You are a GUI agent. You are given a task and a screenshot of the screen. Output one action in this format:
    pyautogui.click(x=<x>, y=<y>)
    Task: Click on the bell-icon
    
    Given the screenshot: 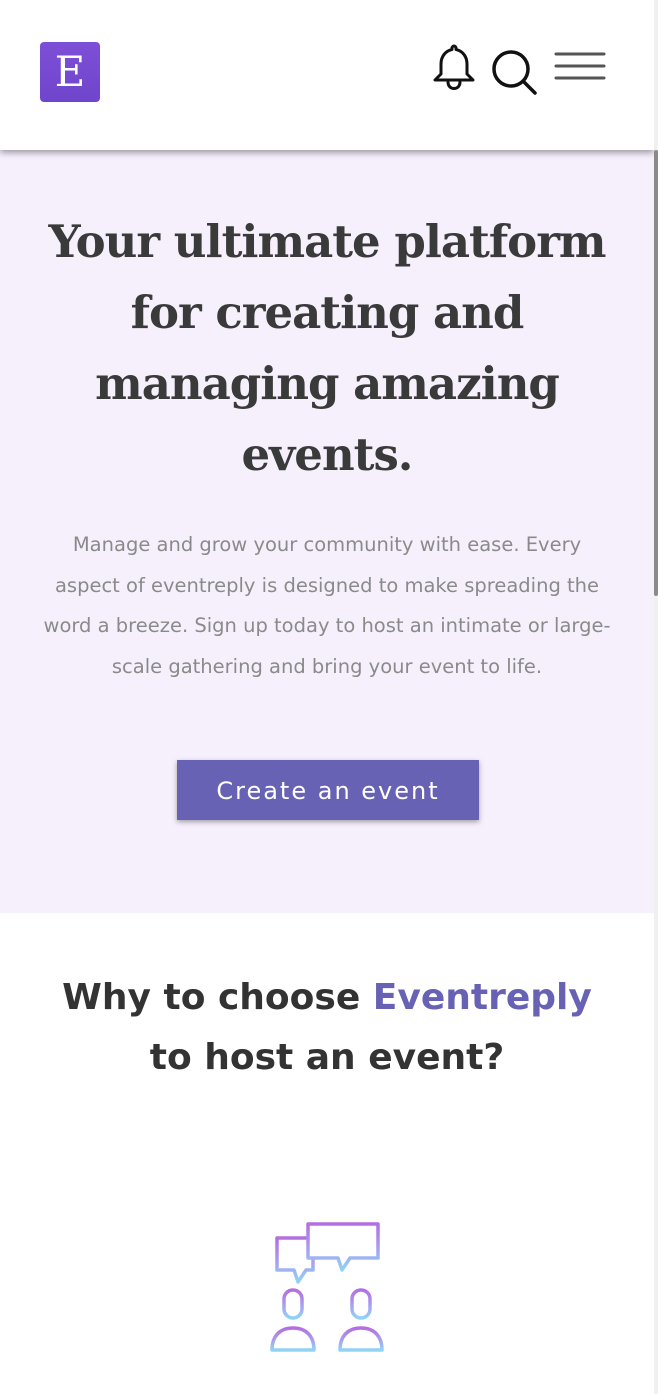 What is the action you would take?
    pyautogui.click(x=454, y=67)
    